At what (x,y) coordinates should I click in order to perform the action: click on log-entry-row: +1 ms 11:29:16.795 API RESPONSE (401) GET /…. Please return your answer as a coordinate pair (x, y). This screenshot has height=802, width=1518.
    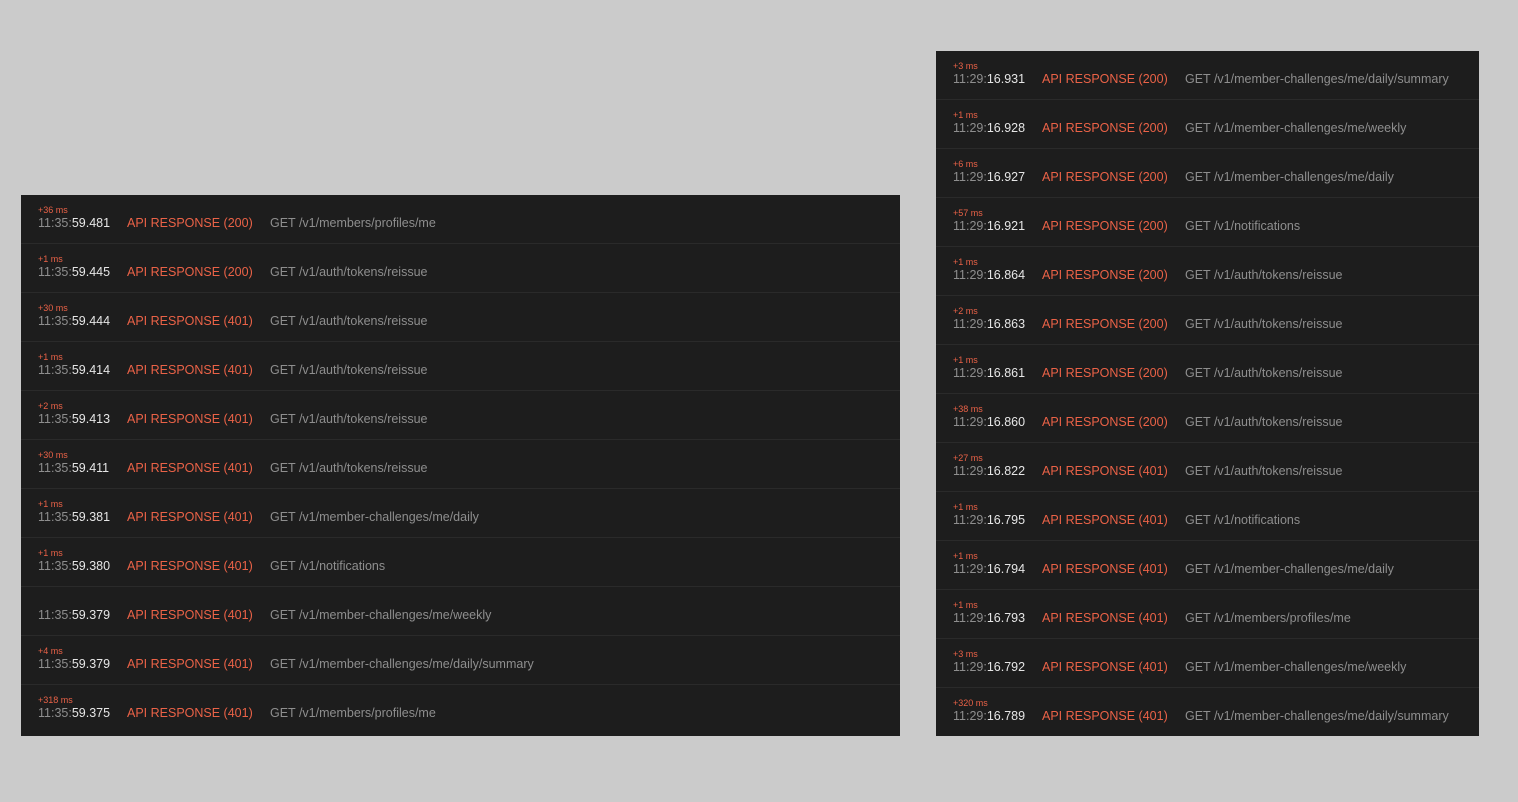
    Looking at the image, I should click on (1207, 516).